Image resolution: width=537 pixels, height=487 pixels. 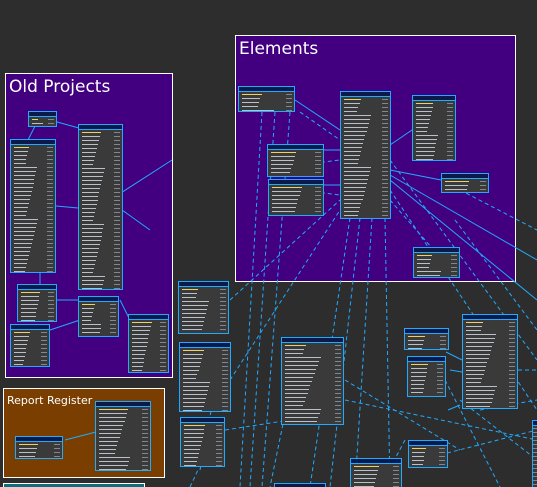 I want to click on table-canvas-i, so click(x=376, y=472).